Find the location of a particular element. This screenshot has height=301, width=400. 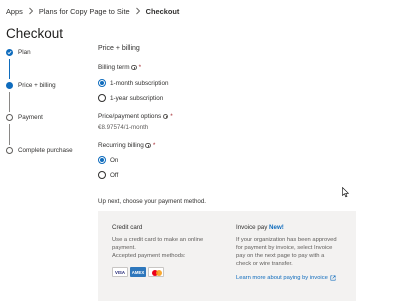

billing-term-text: Billing term is located at coordinates (114, 67).